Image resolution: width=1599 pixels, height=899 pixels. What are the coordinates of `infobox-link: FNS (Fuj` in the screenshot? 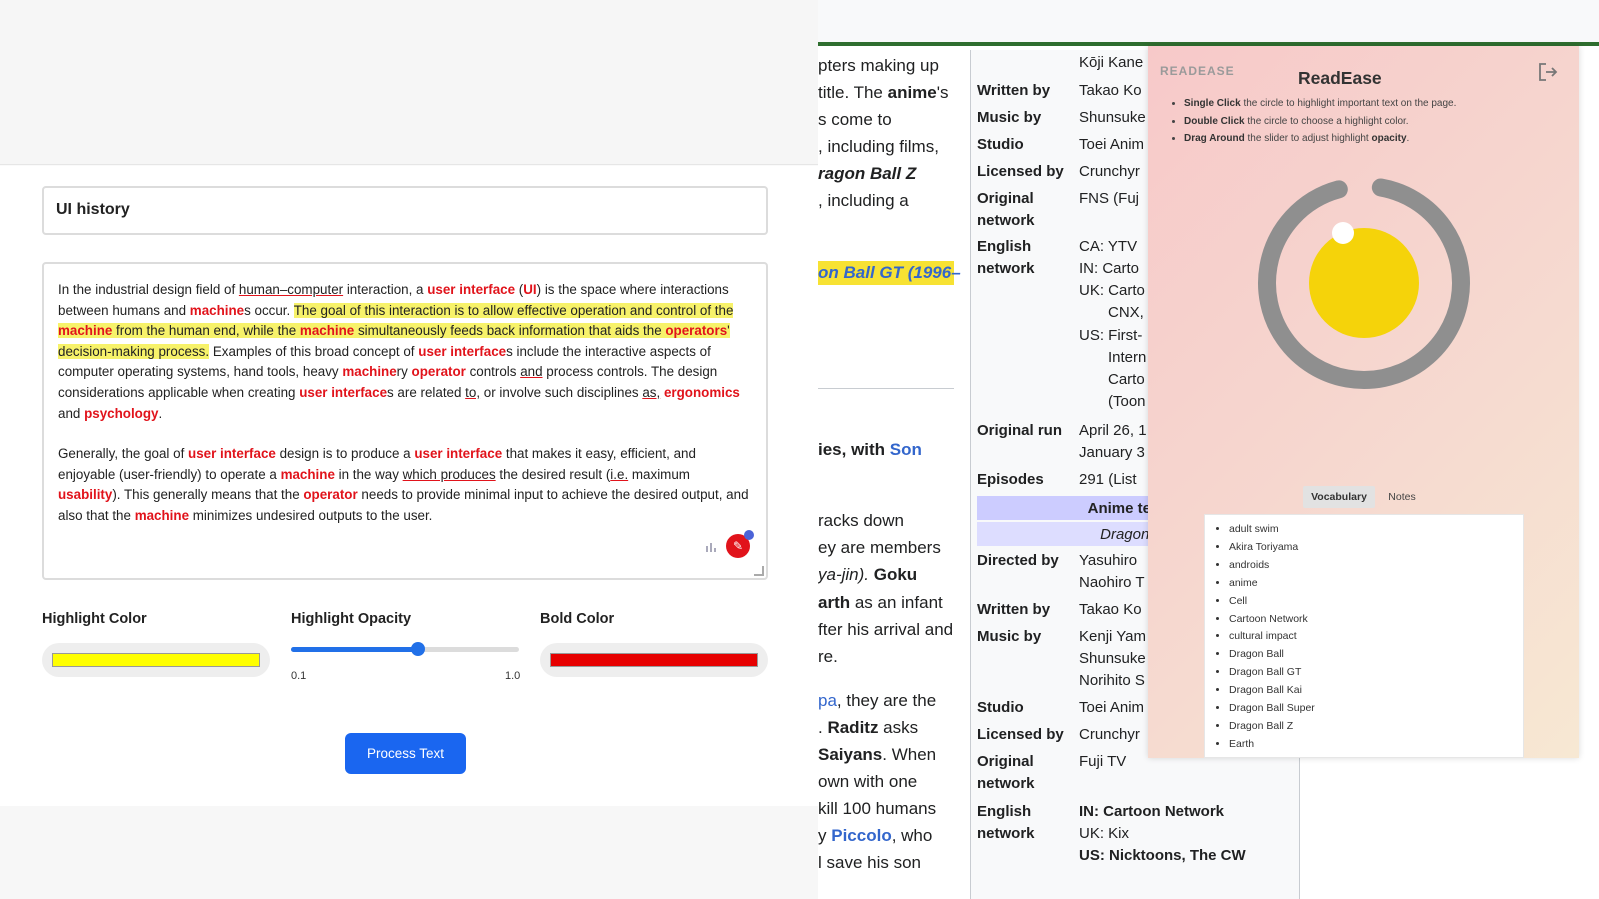 It's located at (1109, 198).